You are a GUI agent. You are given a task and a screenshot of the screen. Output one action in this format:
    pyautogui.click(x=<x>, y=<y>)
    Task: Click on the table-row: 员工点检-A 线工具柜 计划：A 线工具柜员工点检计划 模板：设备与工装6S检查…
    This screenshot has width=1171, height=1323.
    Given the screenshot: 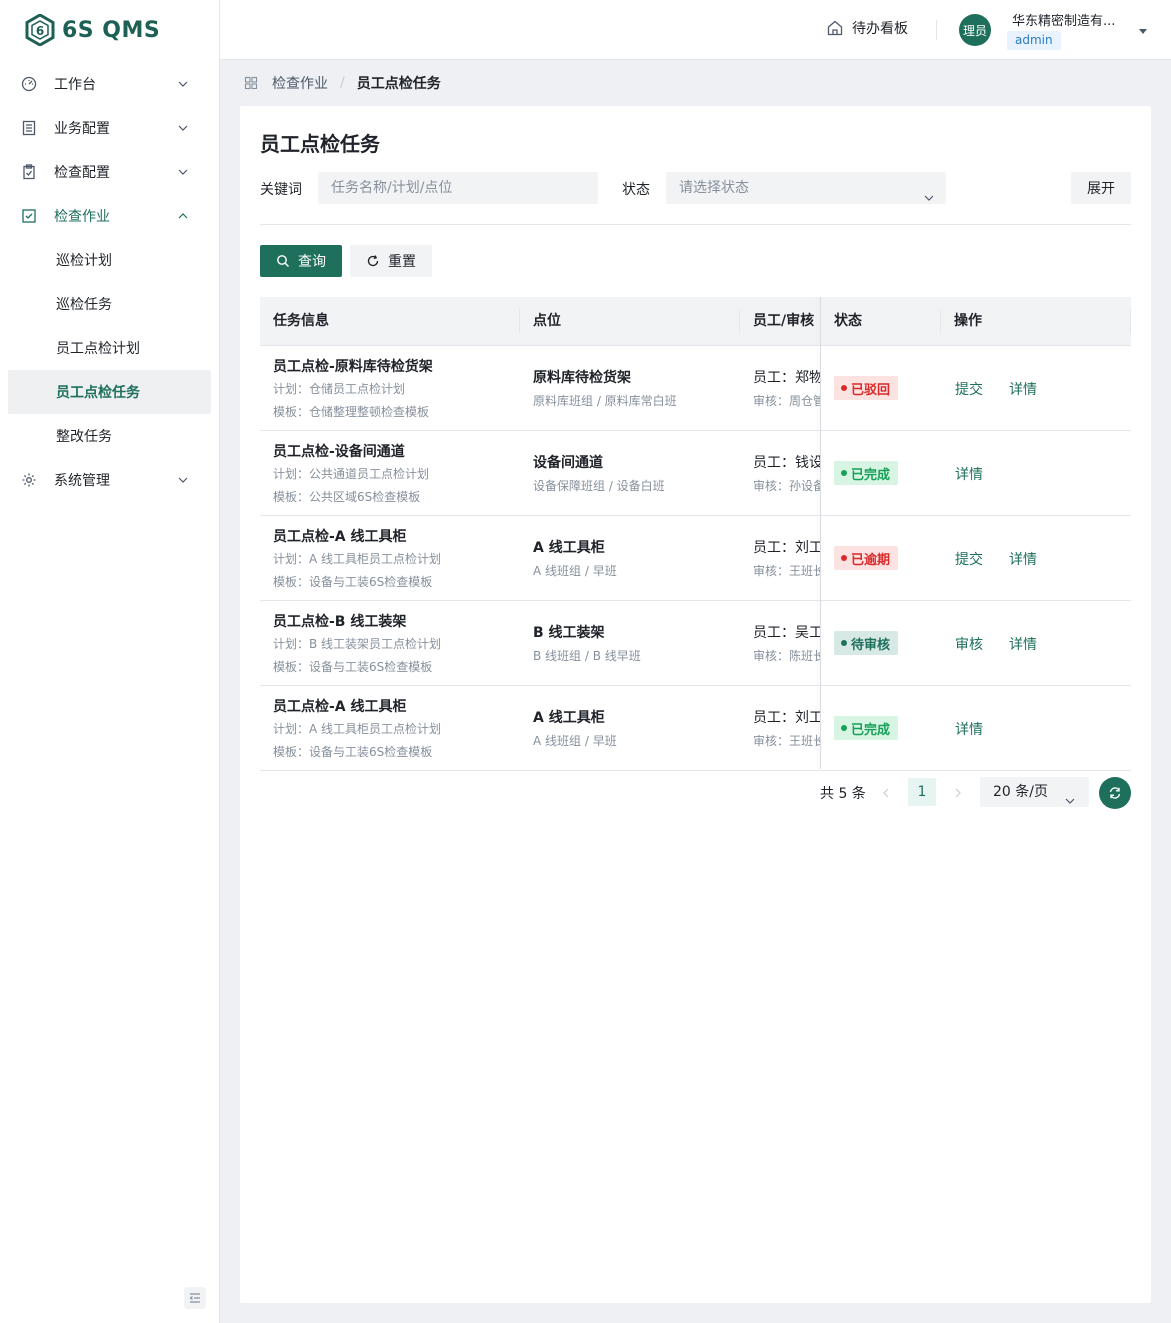 What is the action you would take?
    pyautogui.click(x=695, y=728)
    